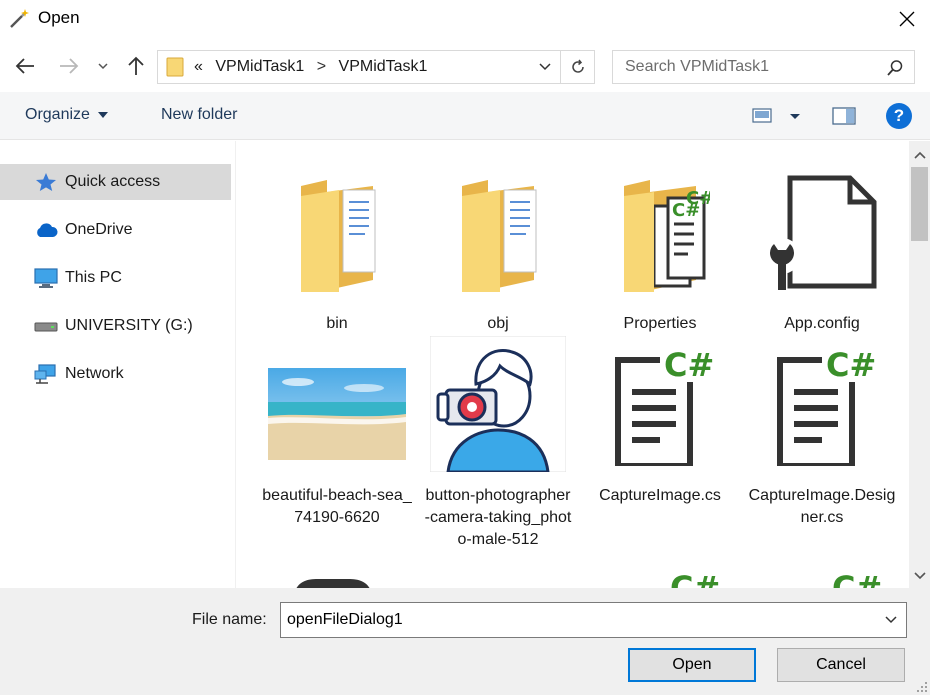 The width and height of the screenshot is (930, 695). What do you see at coordinates (57, 114) in the screenshot?
I see `organize-label: Organize` at bounding box center [57, 114].